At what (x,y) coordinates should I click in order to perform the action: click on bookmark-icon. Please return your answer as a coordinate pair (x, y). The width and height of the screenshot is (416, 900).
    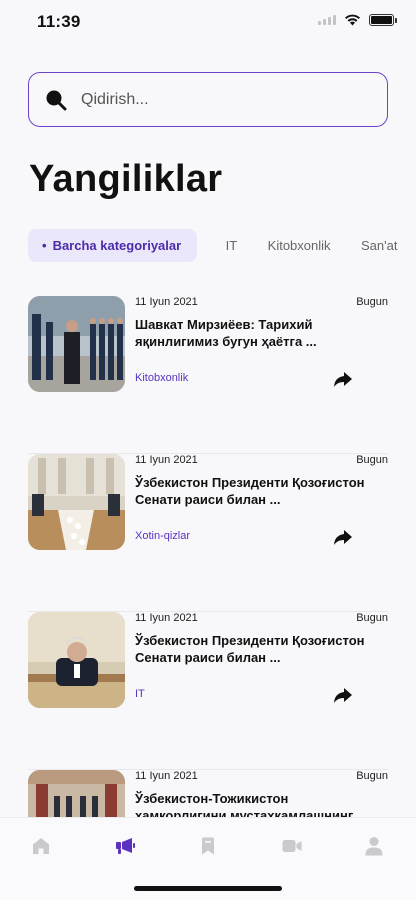
    Looking at the image, I should click on (208, 846).